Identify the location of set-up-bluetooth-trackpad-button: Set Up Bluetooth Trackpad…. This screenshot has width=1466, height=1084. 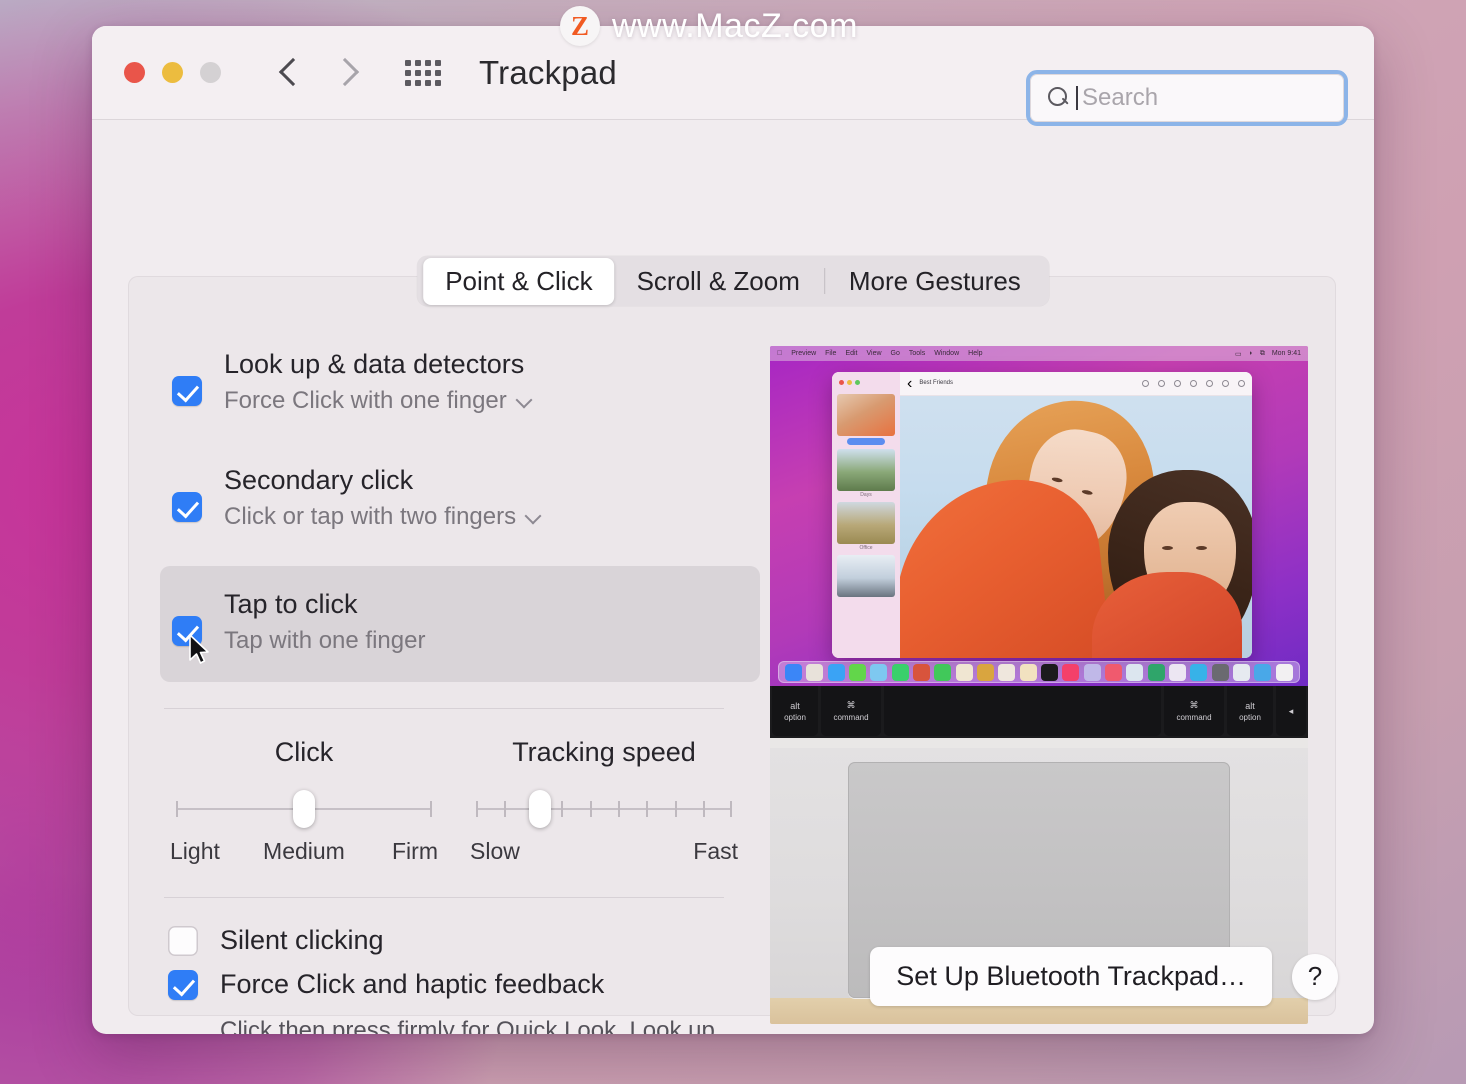
(1071, 976).